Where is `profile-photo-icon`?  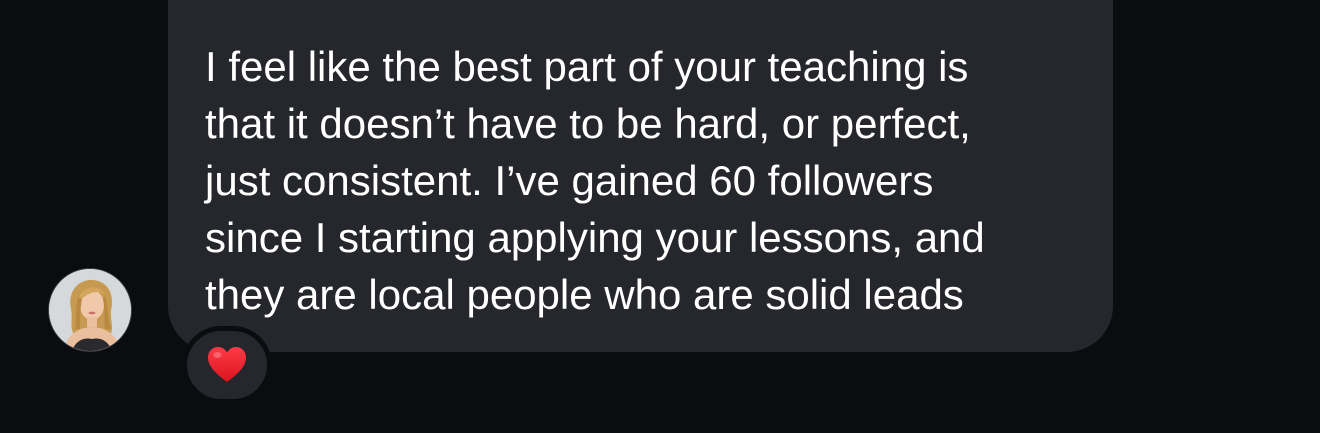 profile-photo-icon is located at coordinates (90, 310).